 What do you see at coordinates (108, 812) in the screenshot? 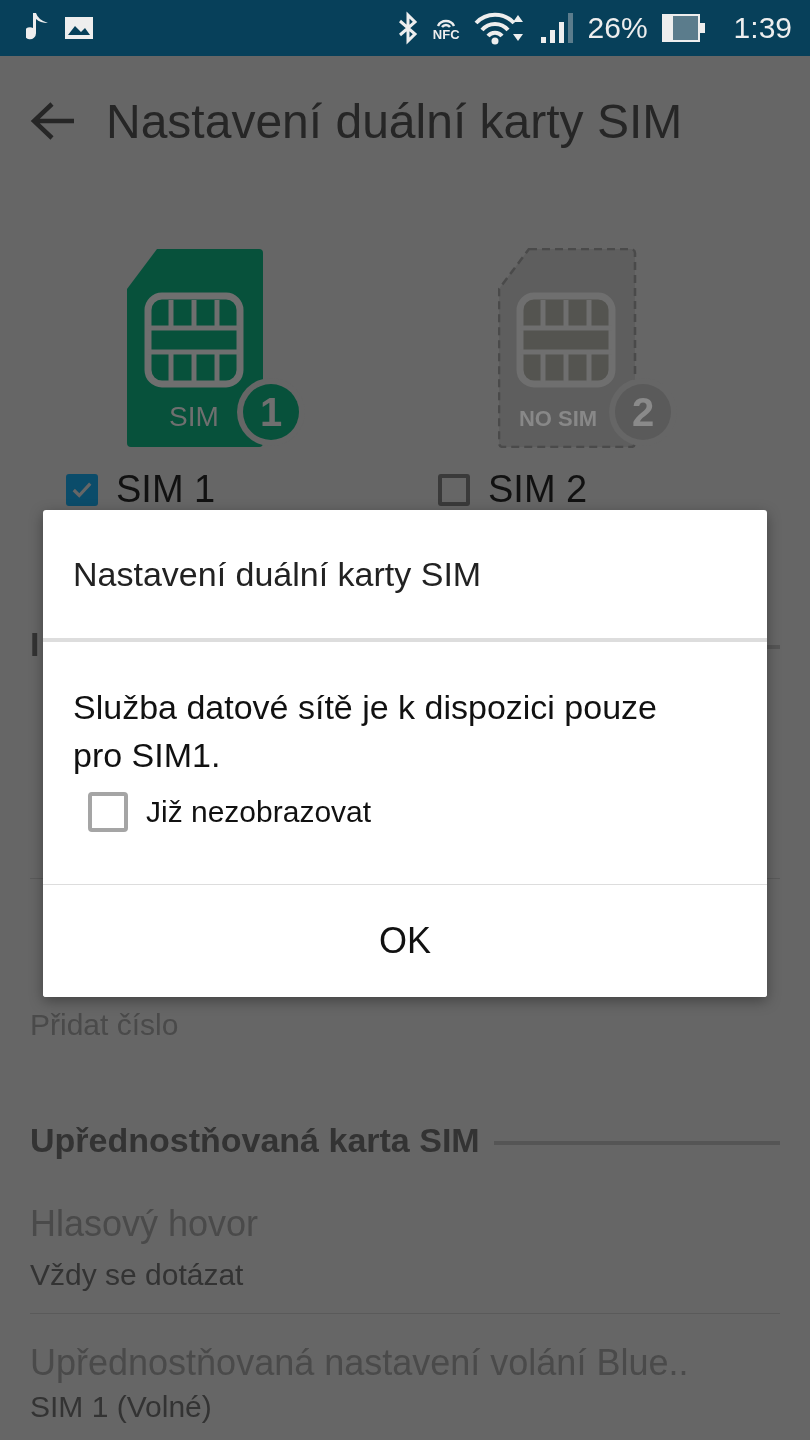
I see `dont-show-checkbox` at bounding box center [108, 812].